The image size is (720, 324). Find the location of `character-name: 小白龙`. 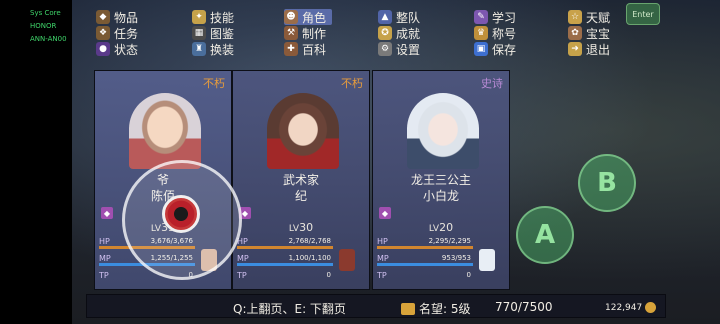

character-name: 小白龙 is located at coordinates (440, 196).